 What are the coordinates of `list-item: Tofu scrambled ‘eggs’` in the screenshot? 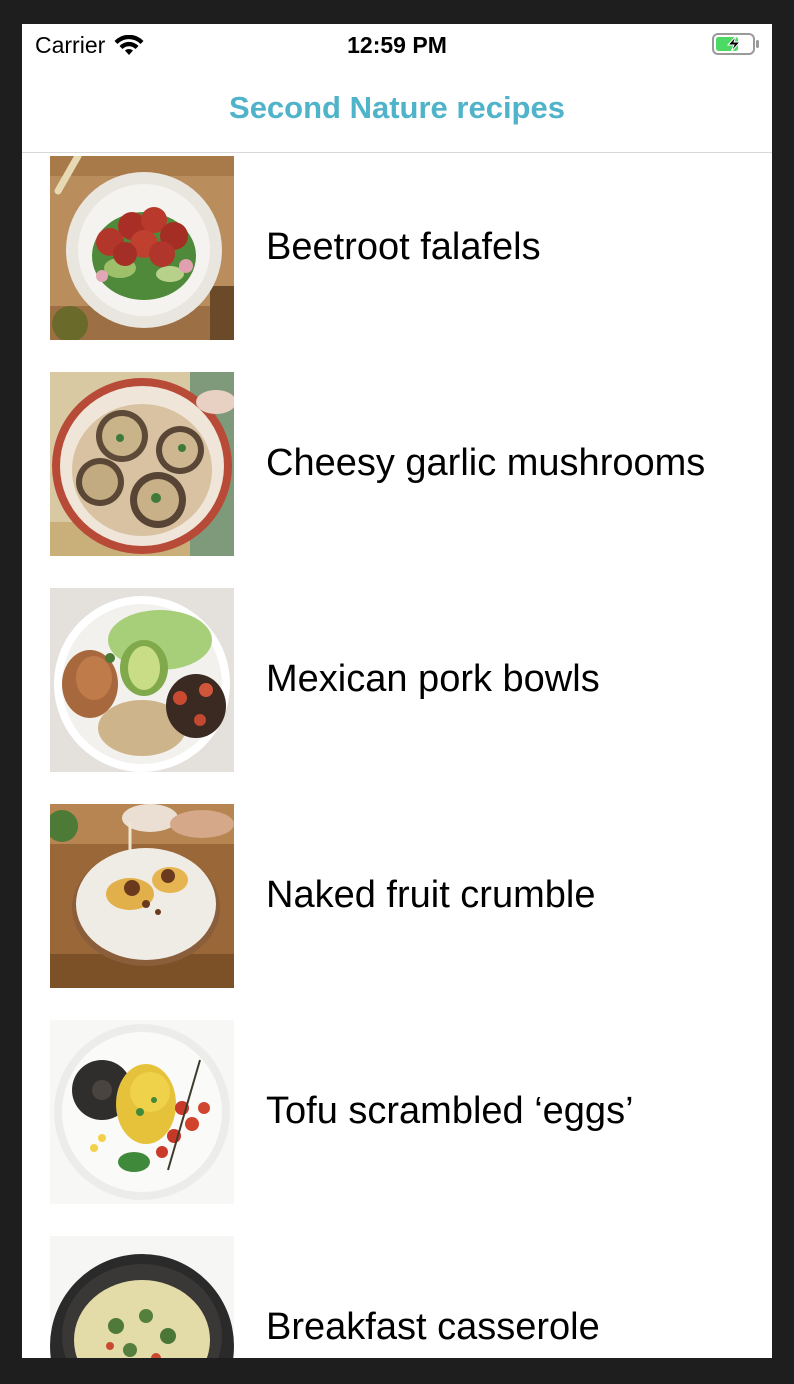 It's located at (397, 1128).